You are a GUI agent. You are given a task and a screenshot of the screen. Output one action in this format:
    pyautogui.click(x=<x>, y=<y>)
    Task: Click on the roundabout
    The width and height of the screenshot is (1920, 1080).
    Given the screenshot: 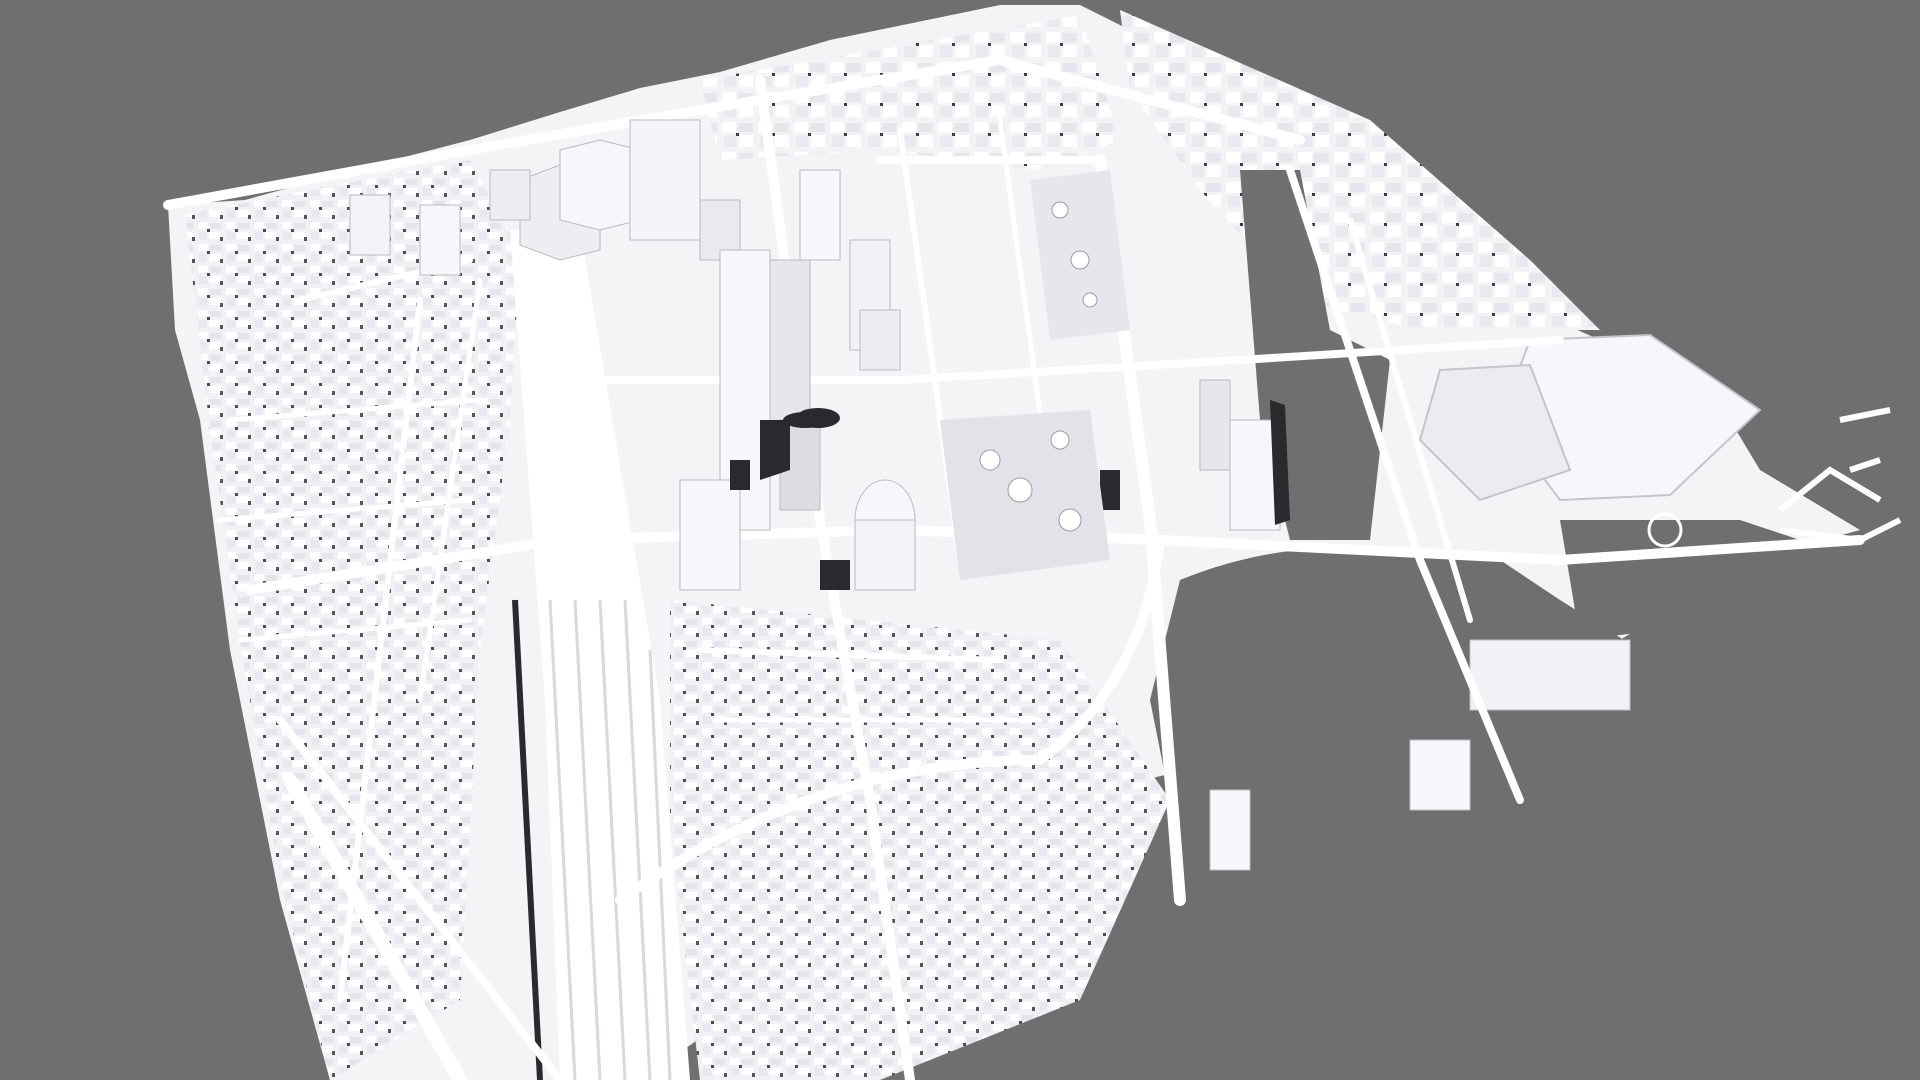 What is the action you would take?
    pyautogui.click(x=818, y=418)
    